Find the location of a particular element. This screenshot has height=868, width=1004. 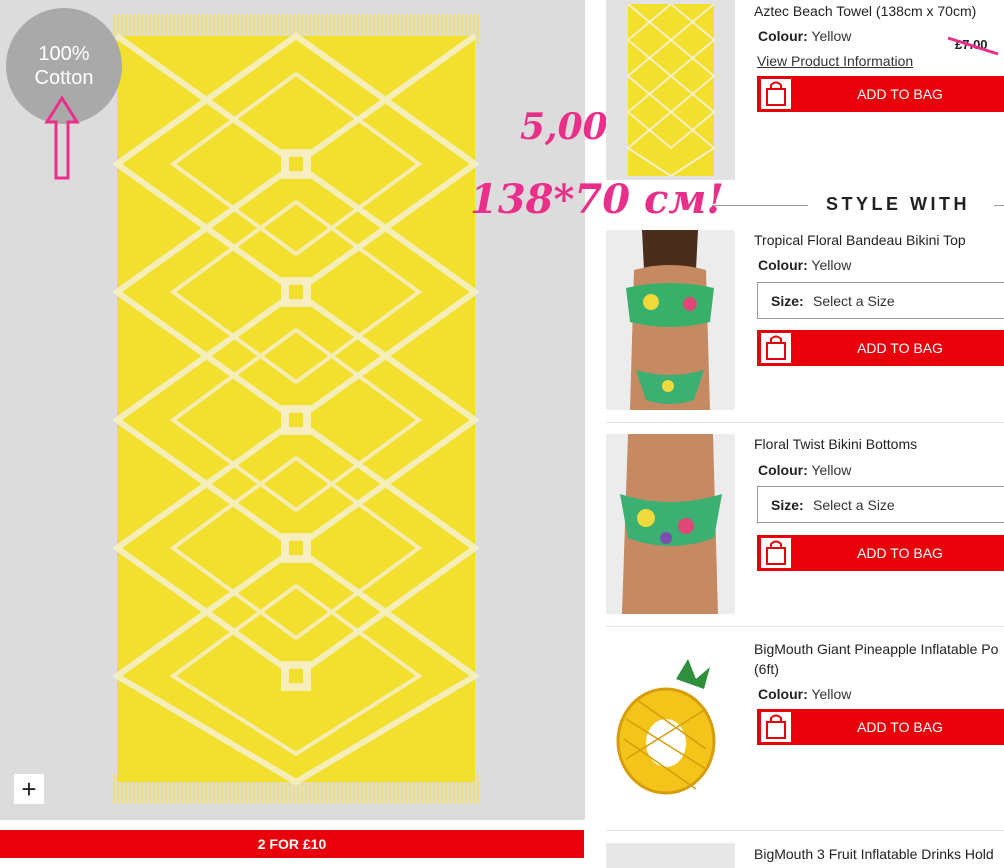

style-item-title: Tropical Floral Bandeau Bikini Top is located at coordinates (860, 240).